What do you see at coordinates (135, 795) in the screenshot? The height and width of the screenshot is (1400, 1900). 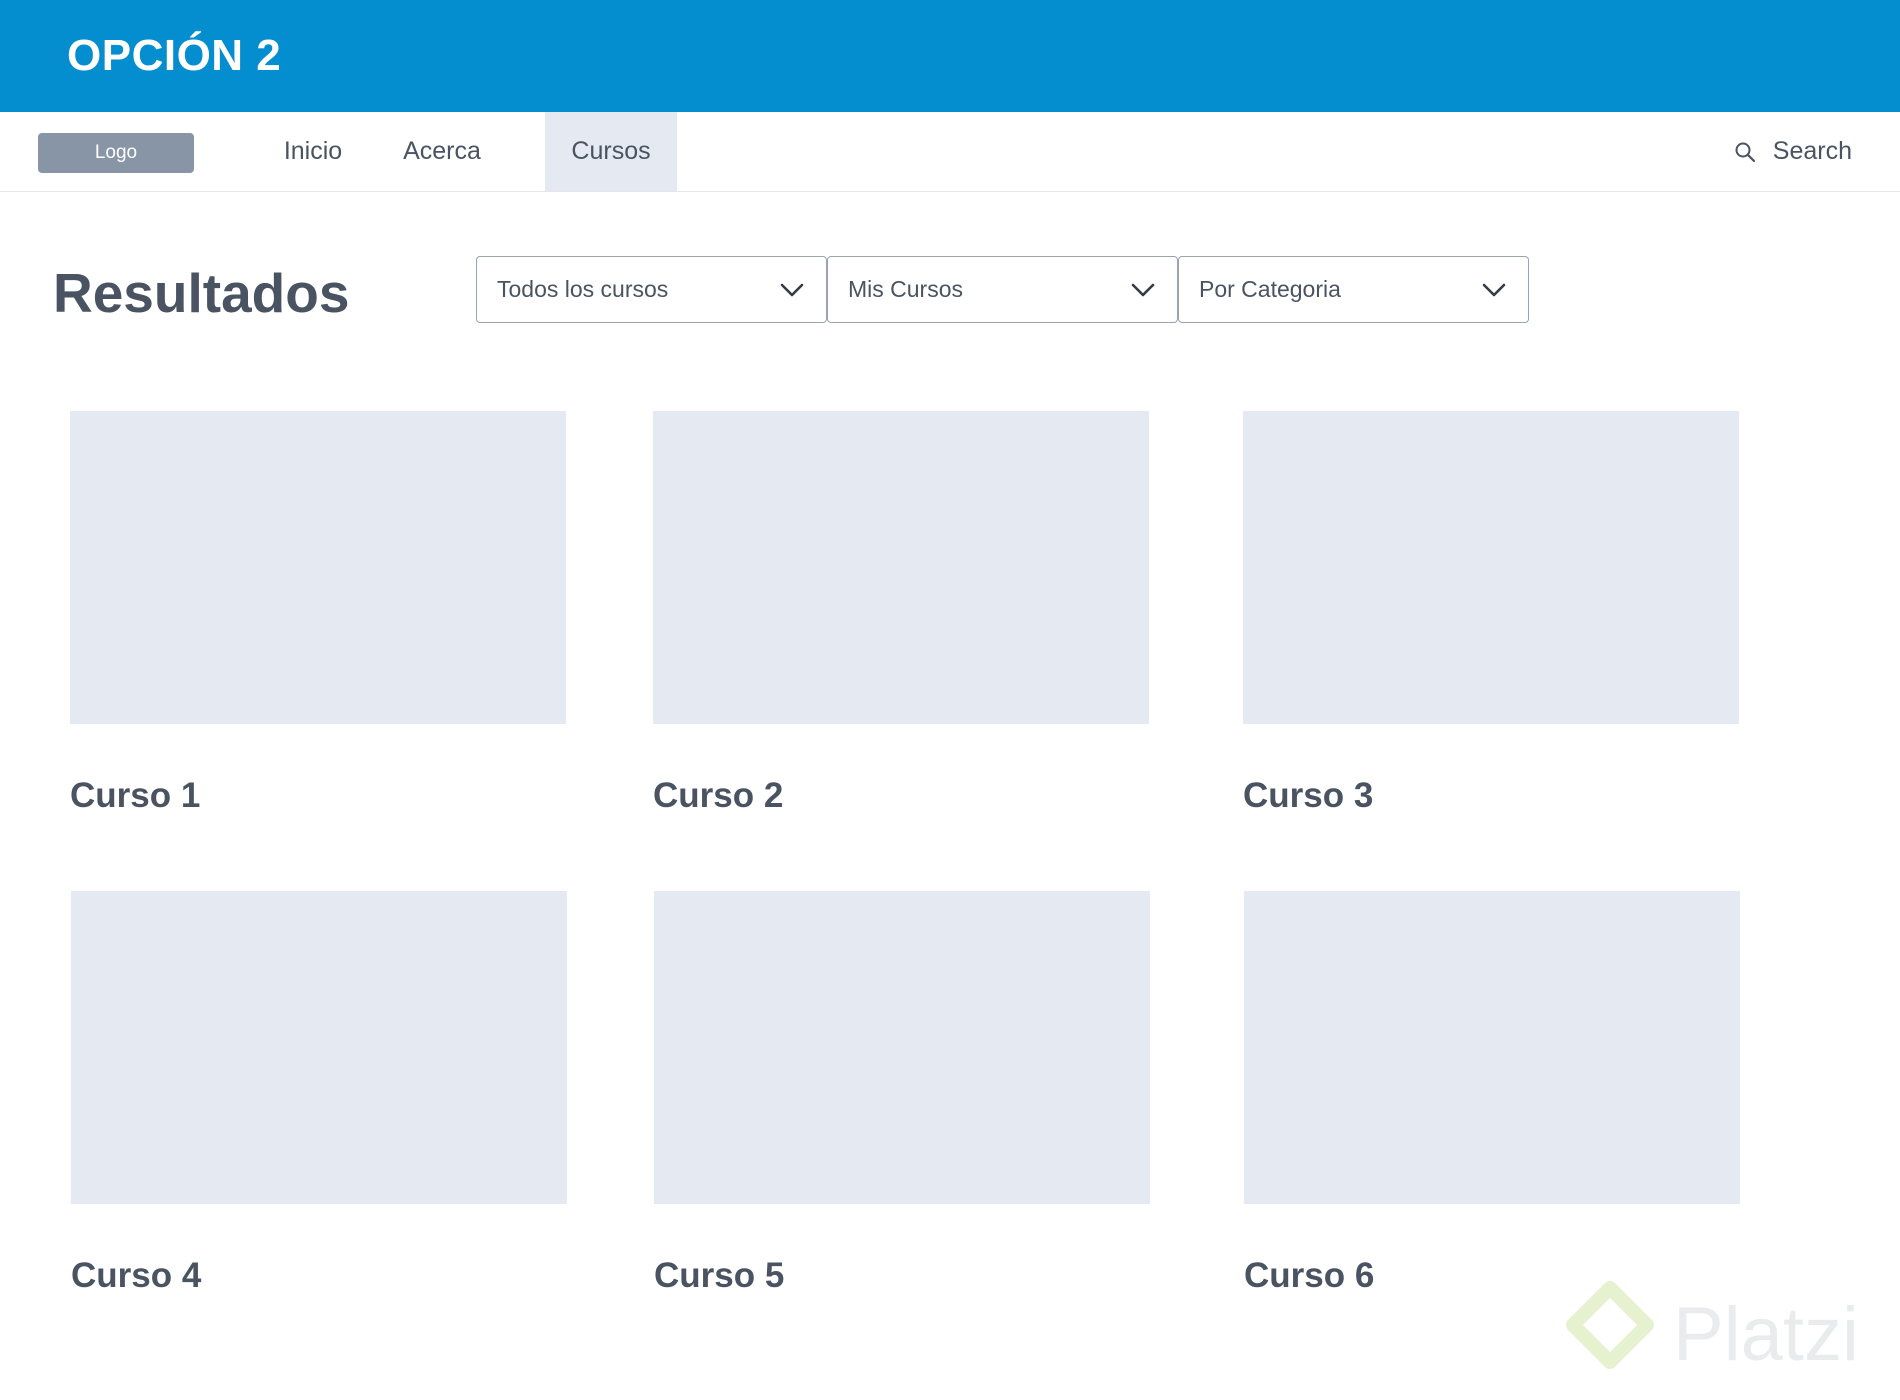 I see `course-title: Curso 1` at bounding box center [135, 795].